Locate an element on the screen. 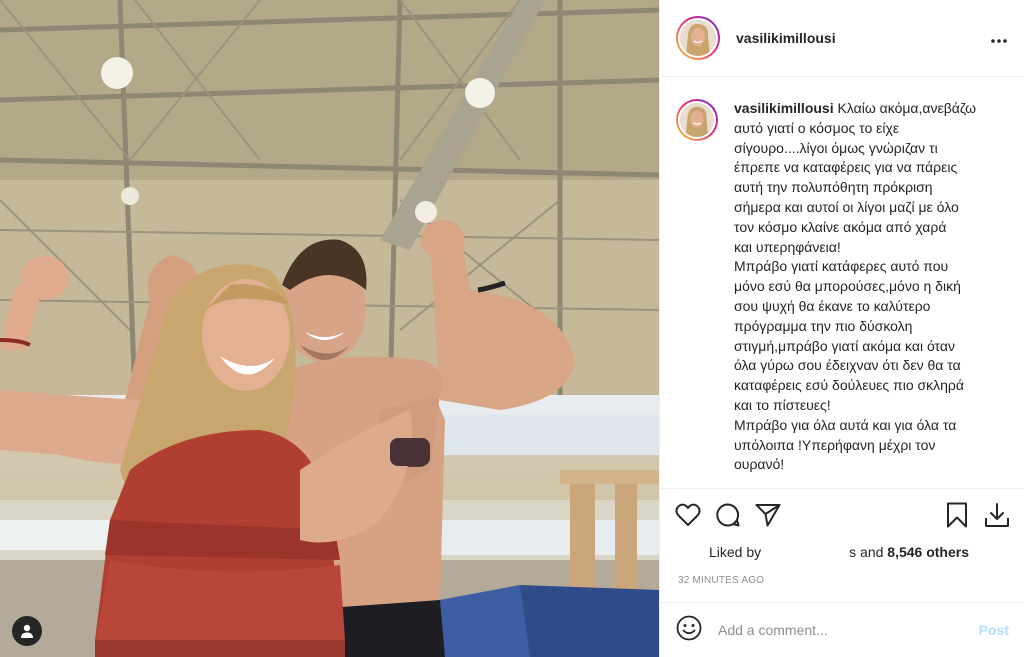 The image size is (1024, 657). post-header: vasilikimillousi is located at coordinates (842, 38).